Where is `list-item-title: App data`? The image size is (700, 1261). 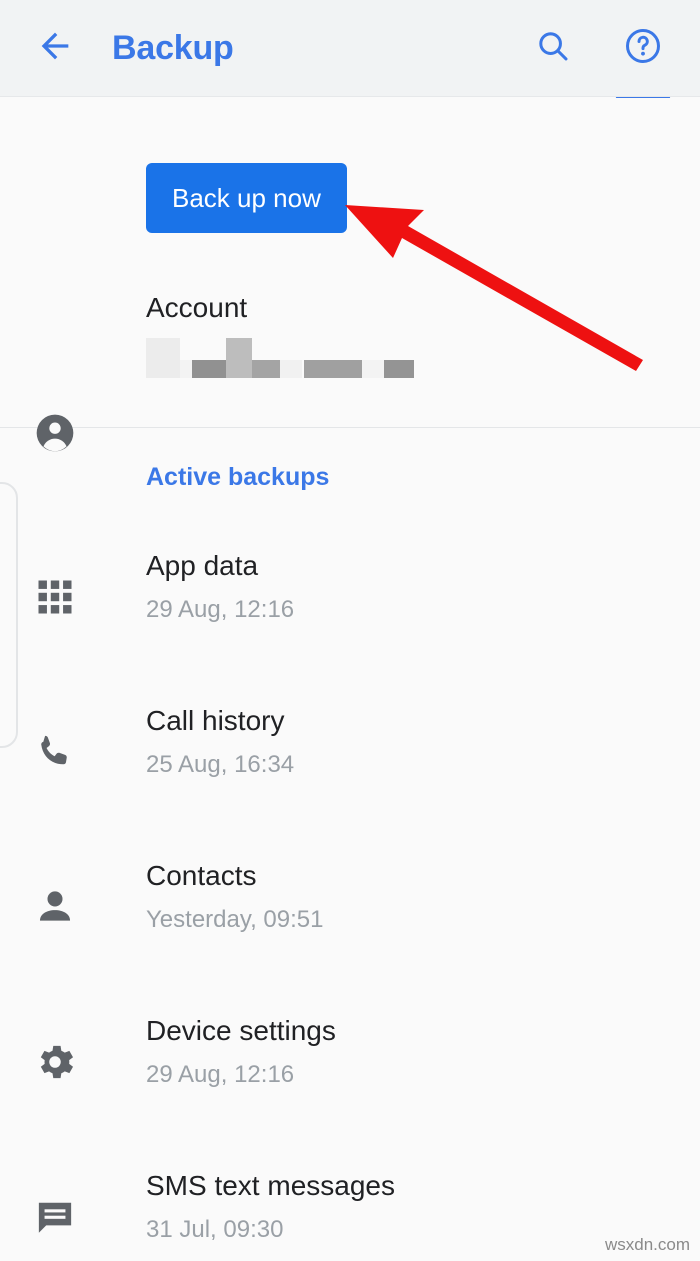 list-item-title: App data is located at coordinates (202, 565).